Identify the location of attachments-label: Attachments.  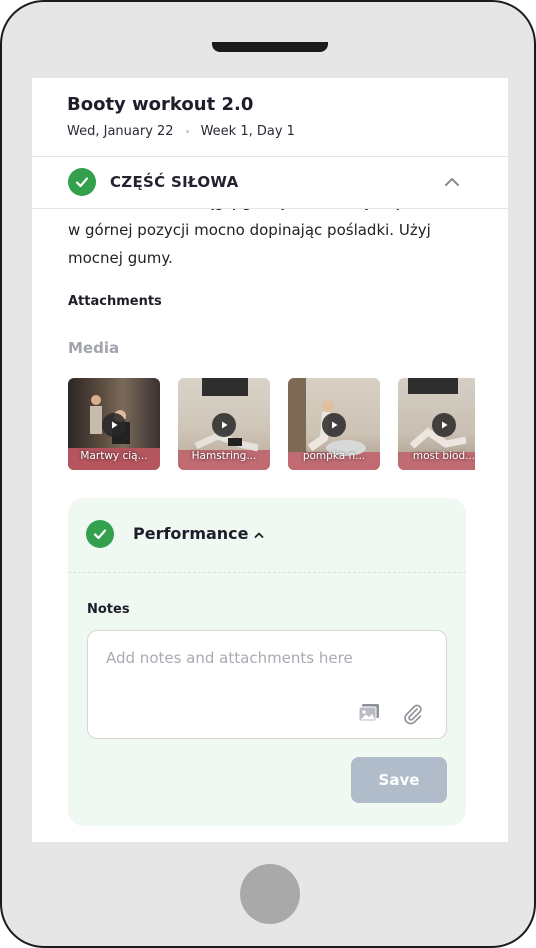
(115, 301).